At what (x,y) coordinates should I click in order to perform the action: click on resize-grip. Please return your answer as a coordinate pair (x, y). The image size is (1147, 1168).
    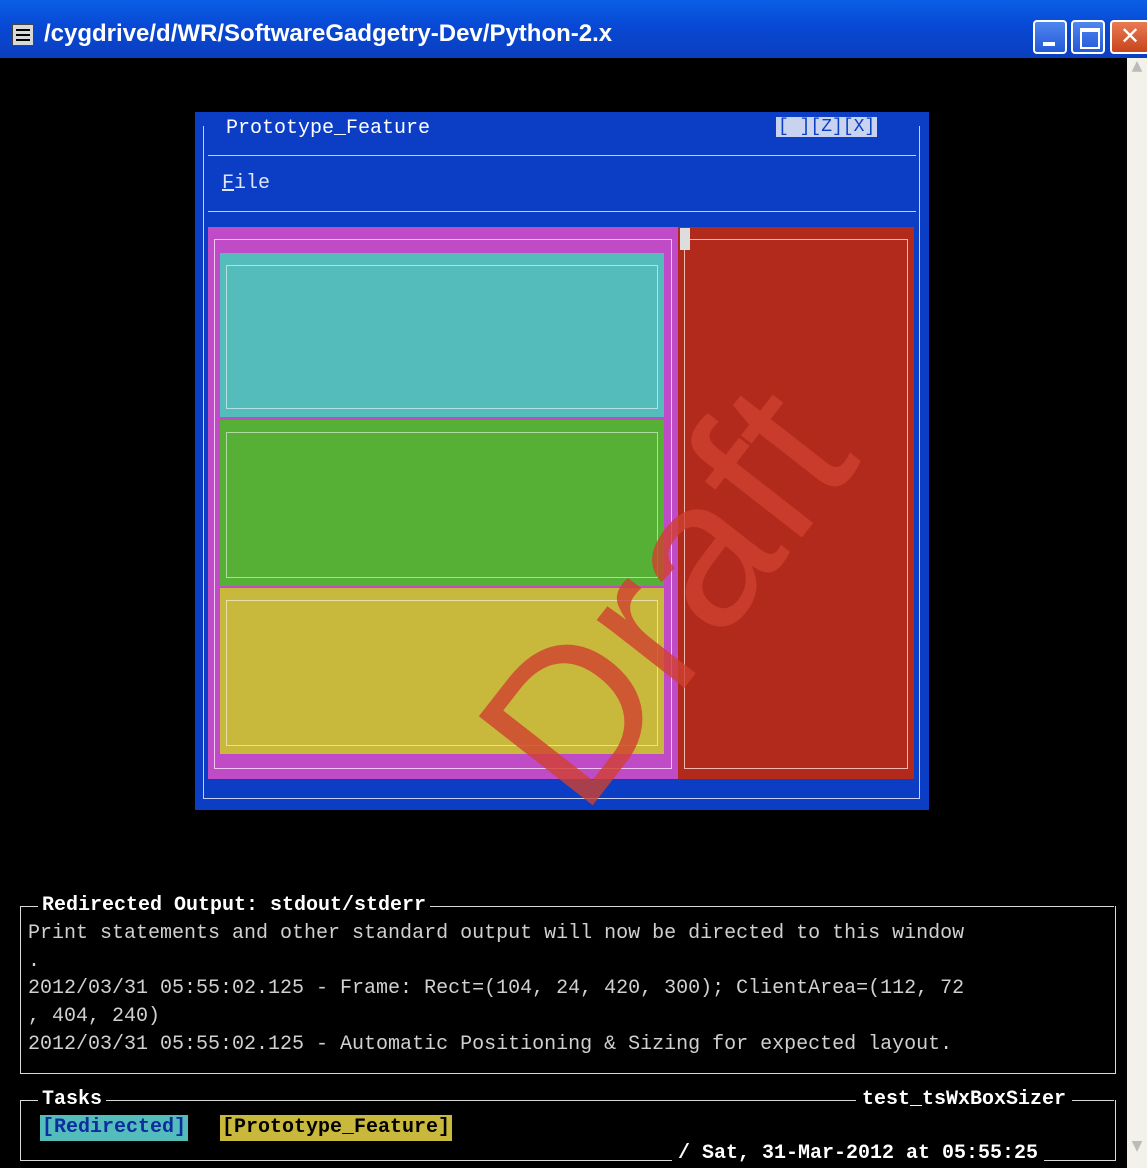
    Looking at the image, I should click on (685, 239).